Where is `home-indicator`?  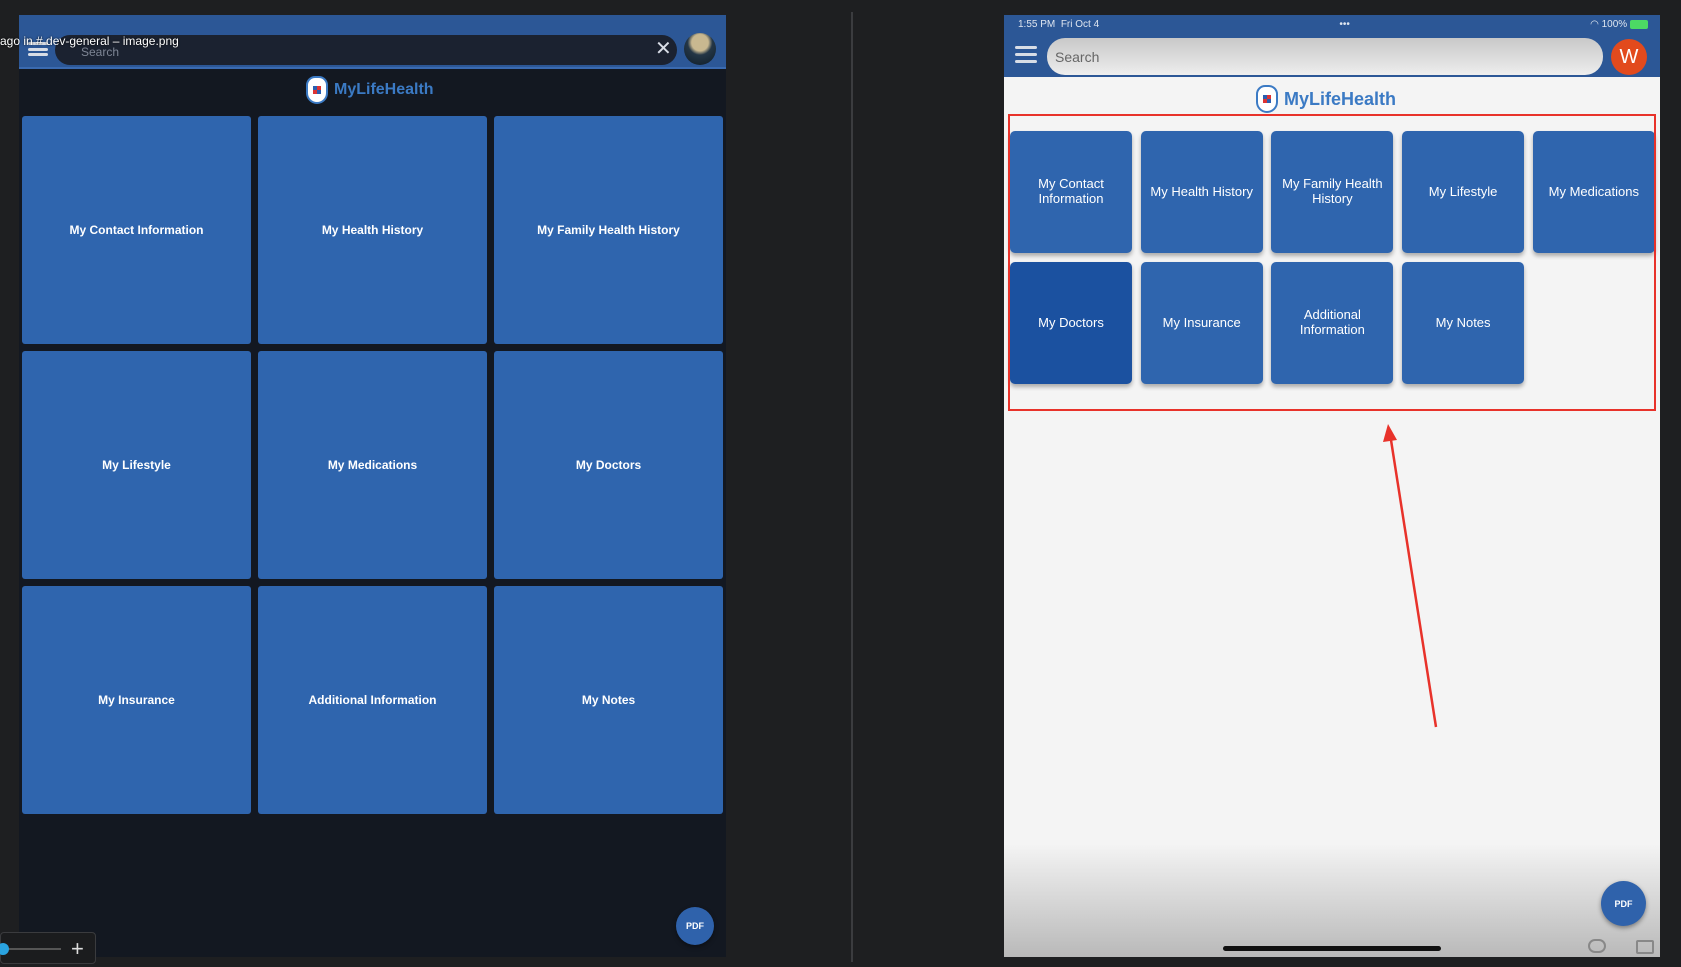 home-indicator is located at coordinates (1332, 948).